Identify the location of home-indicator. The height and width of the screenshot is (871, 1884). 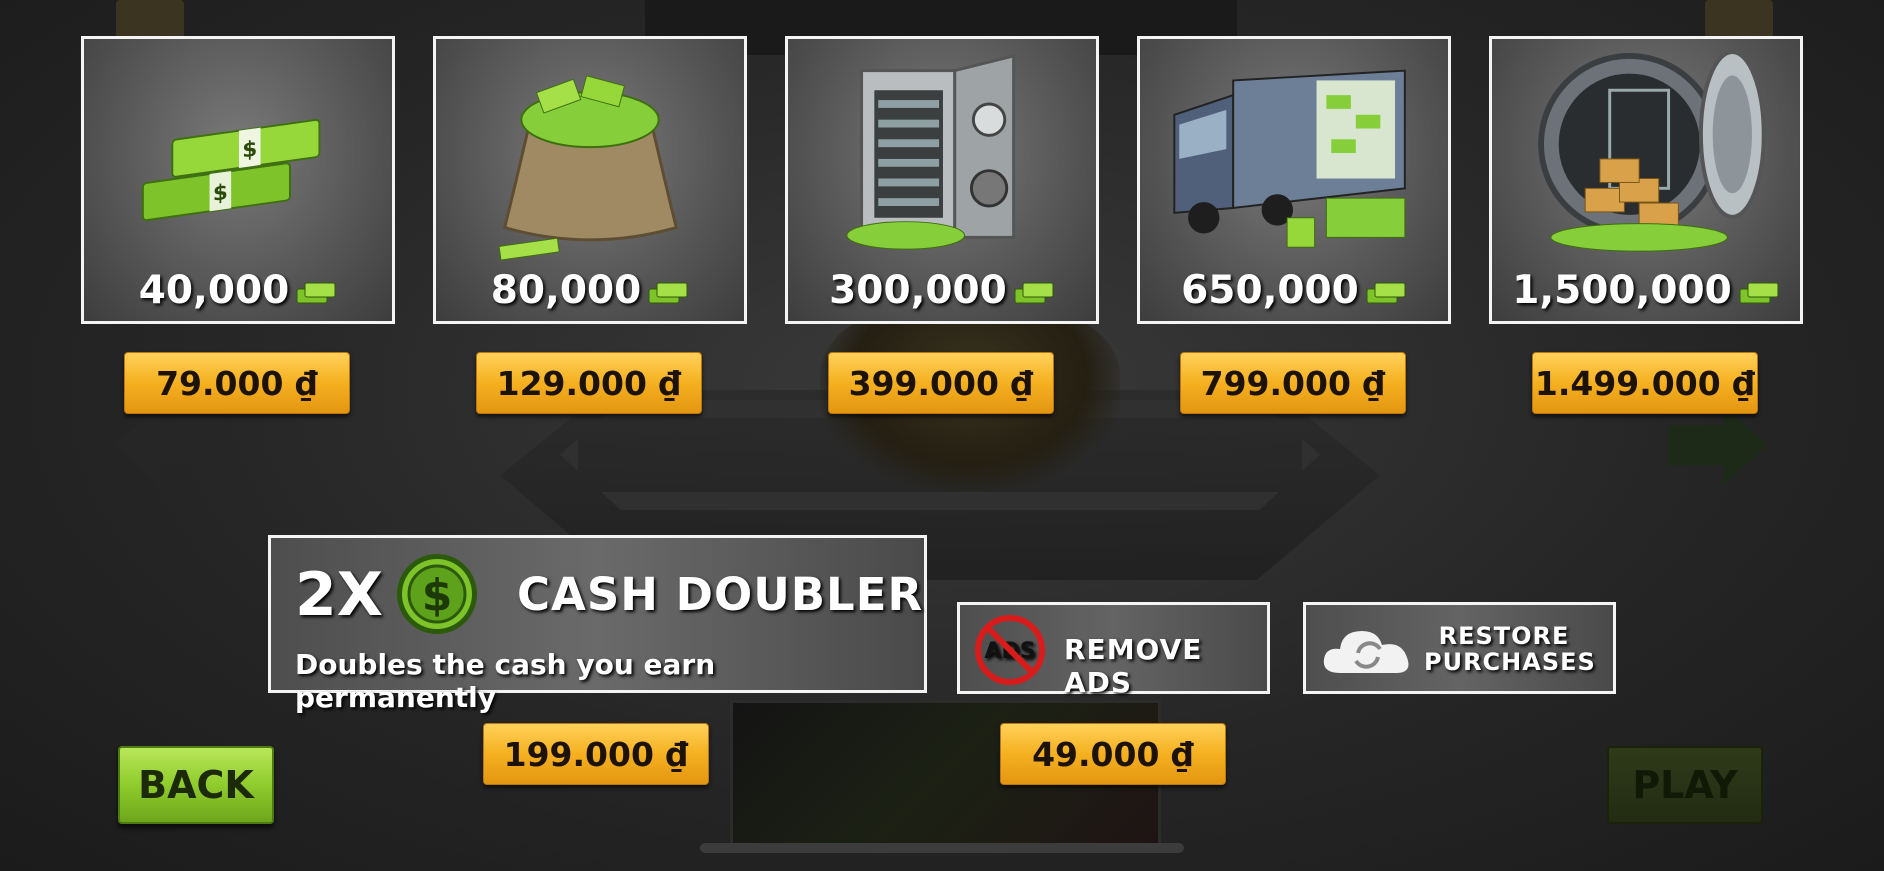
(942, 848).